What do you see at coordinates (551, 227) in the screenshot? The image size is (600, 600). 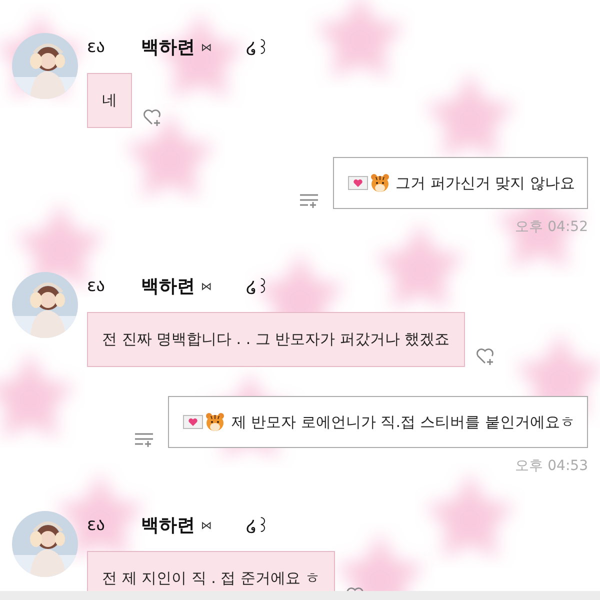 I see `timestamp: 오후 04:52` at bounding box center [551, 227].